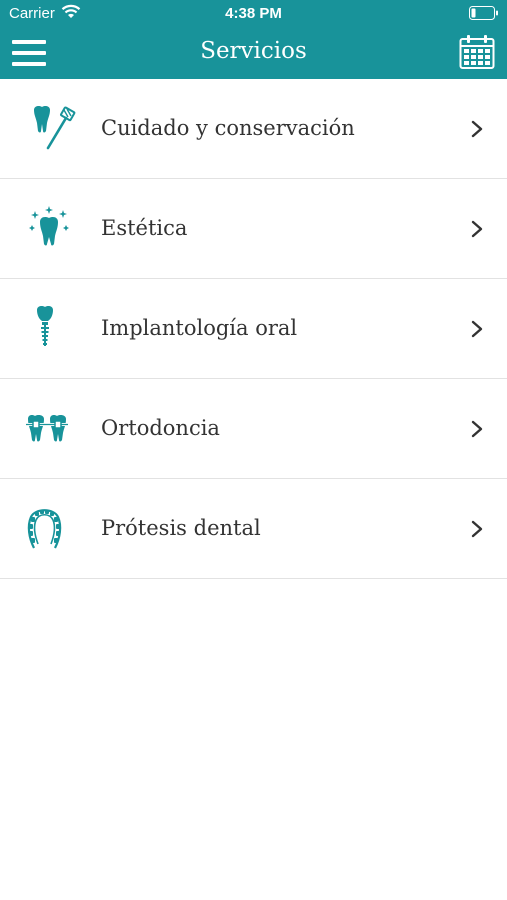 The image size is (507, 900). Describe the element at coordinates (181, 528) in the screenshot. I see `service-label: Prótesis dental` at that location.